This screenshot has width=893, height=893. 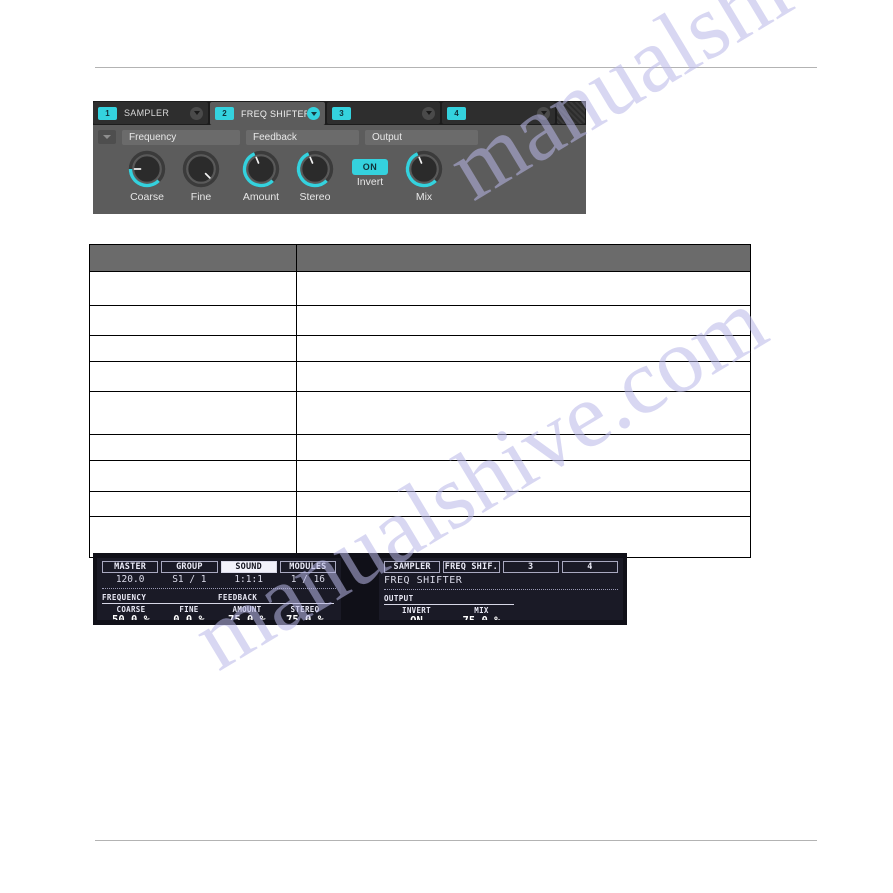 I want to click on left-display-tab-1: MASTER, so click(x=130, y=567).